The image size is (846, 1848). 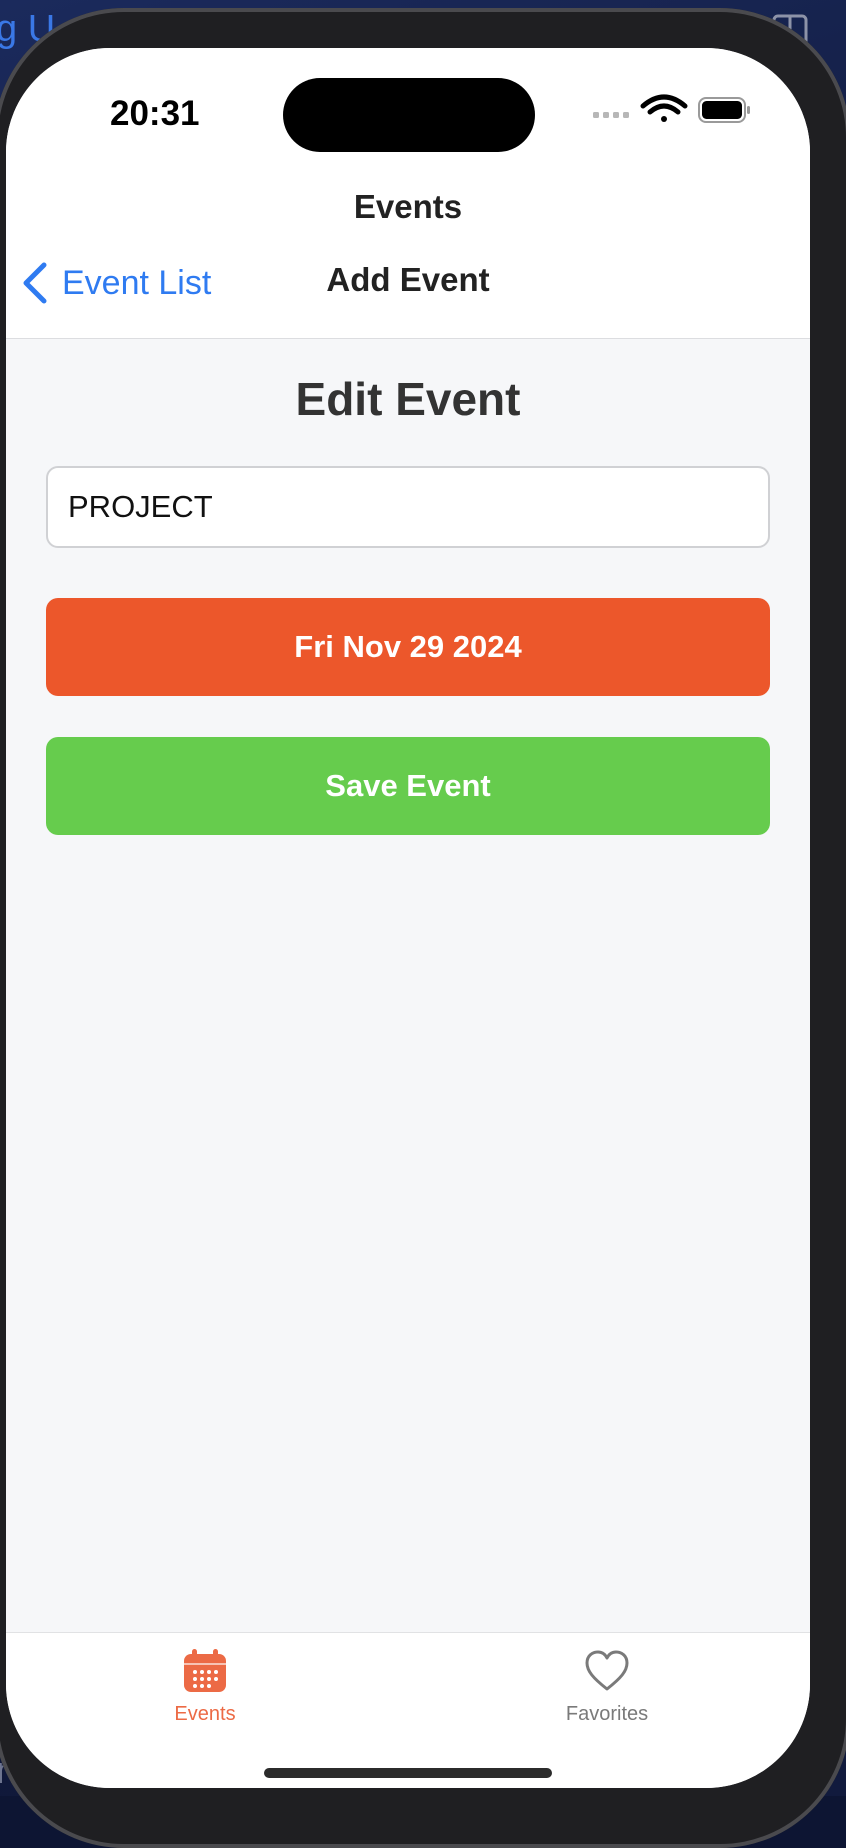 What do you see at coordinates (607, 1714) in the screenshot?
I see `tab-favorites-label: Favorites` at bounding box center [607, 1714].